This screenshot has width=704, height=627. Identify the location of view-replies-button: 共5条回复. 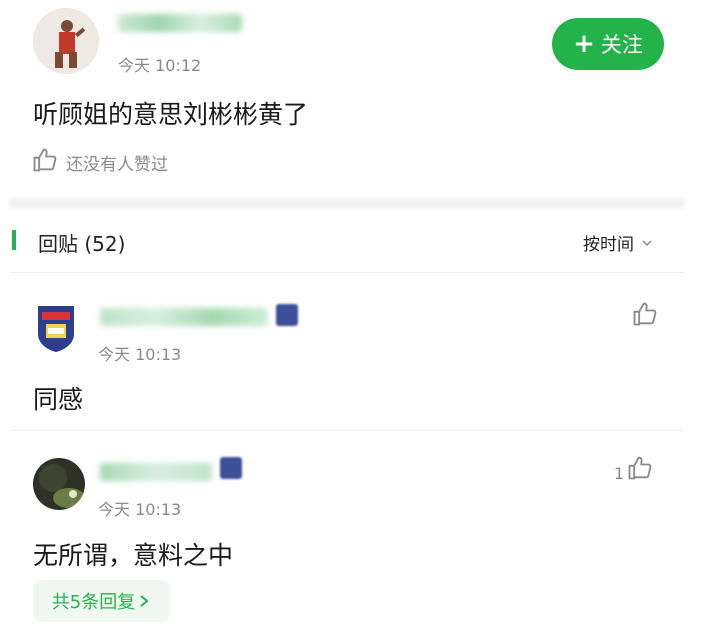
(101, 601).